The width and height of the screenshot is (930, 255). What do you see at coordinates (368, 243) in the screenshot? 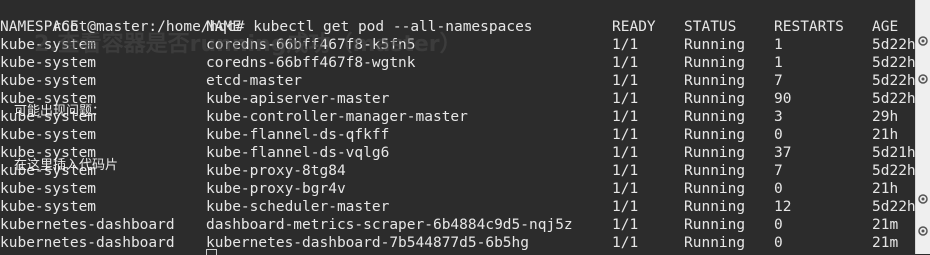
I see `cell-name: kubernetes-dashboard-7b544877d5-6b5hg` at bounding box center [368, 243].